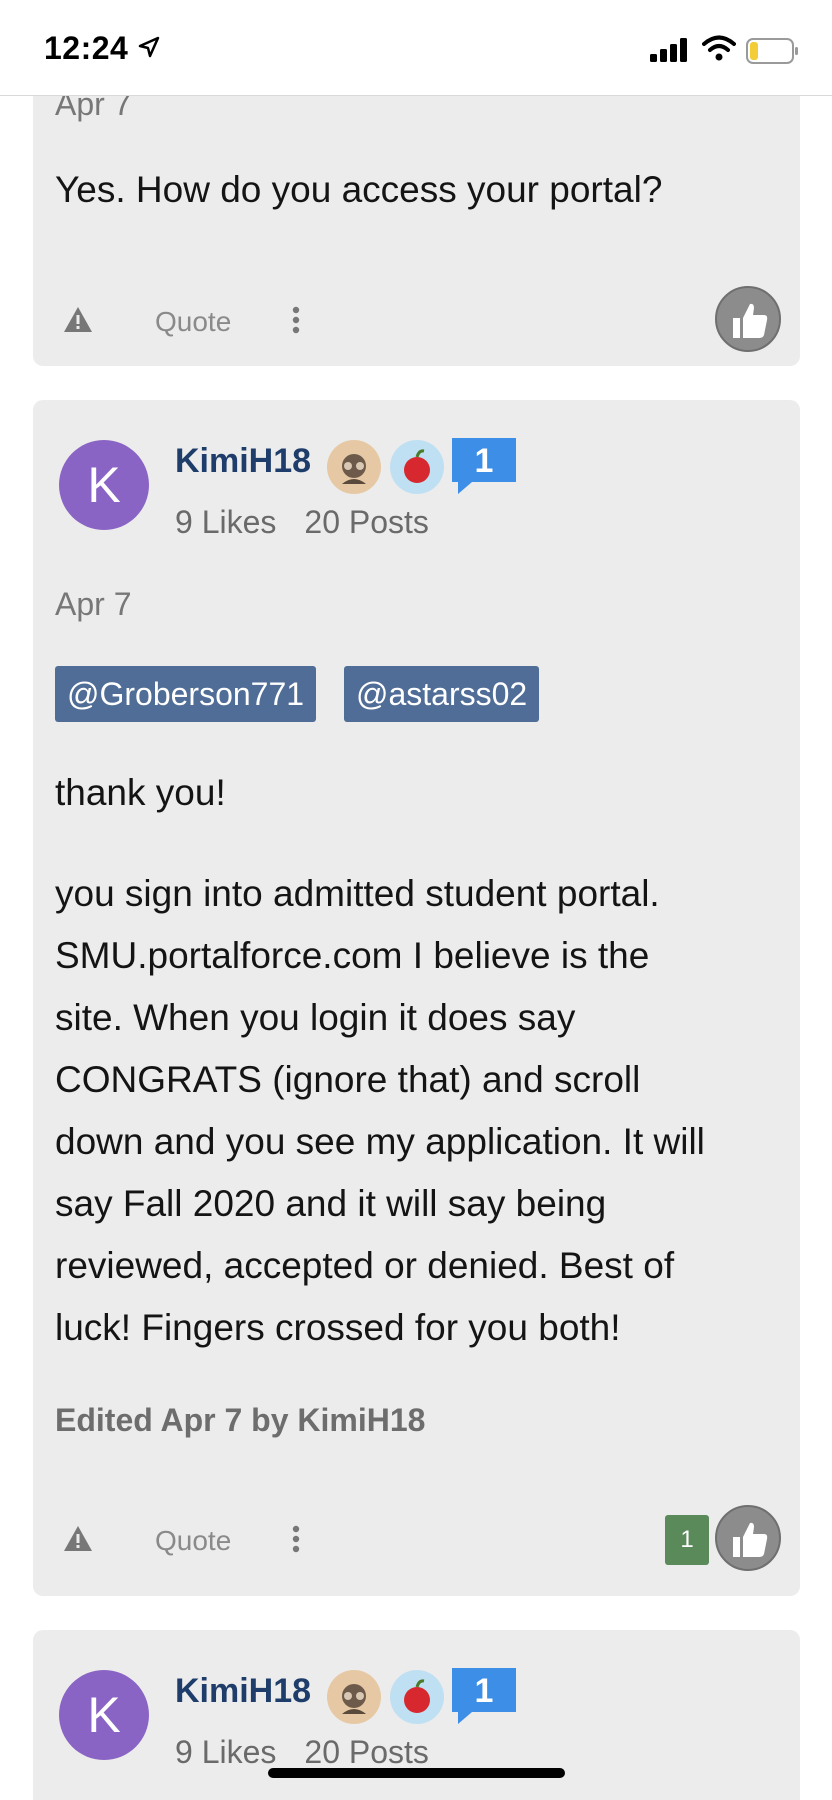 The width and height of the screenshot is (832, 1800). What do you see at coordinates (186, 694) in the screenshot?
I see `mention-tag: @Groberson771` at bounding box center [186, 694].